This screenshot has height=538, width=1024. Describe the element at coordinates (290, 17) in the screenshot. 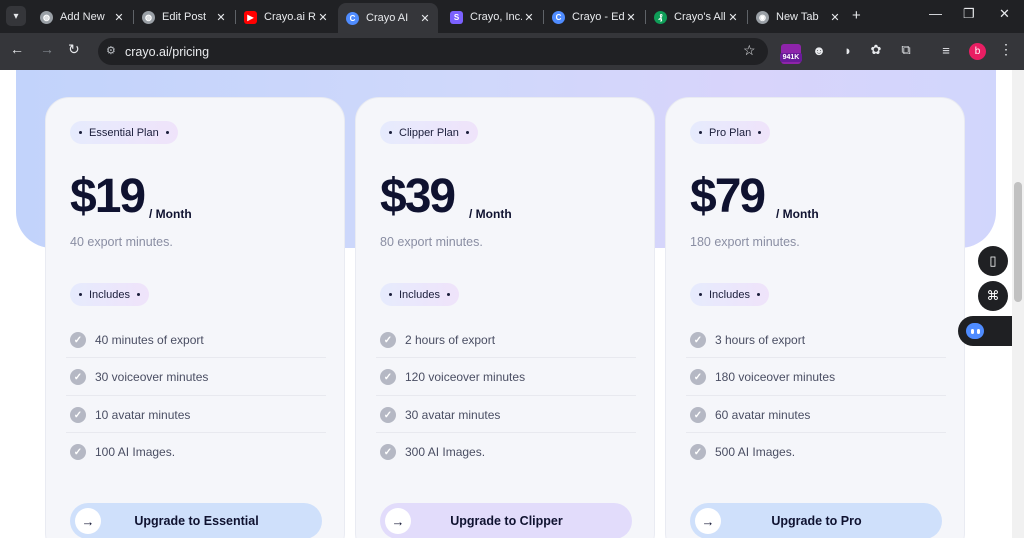

I see `tab-title: Crayo.ai R` at that location.